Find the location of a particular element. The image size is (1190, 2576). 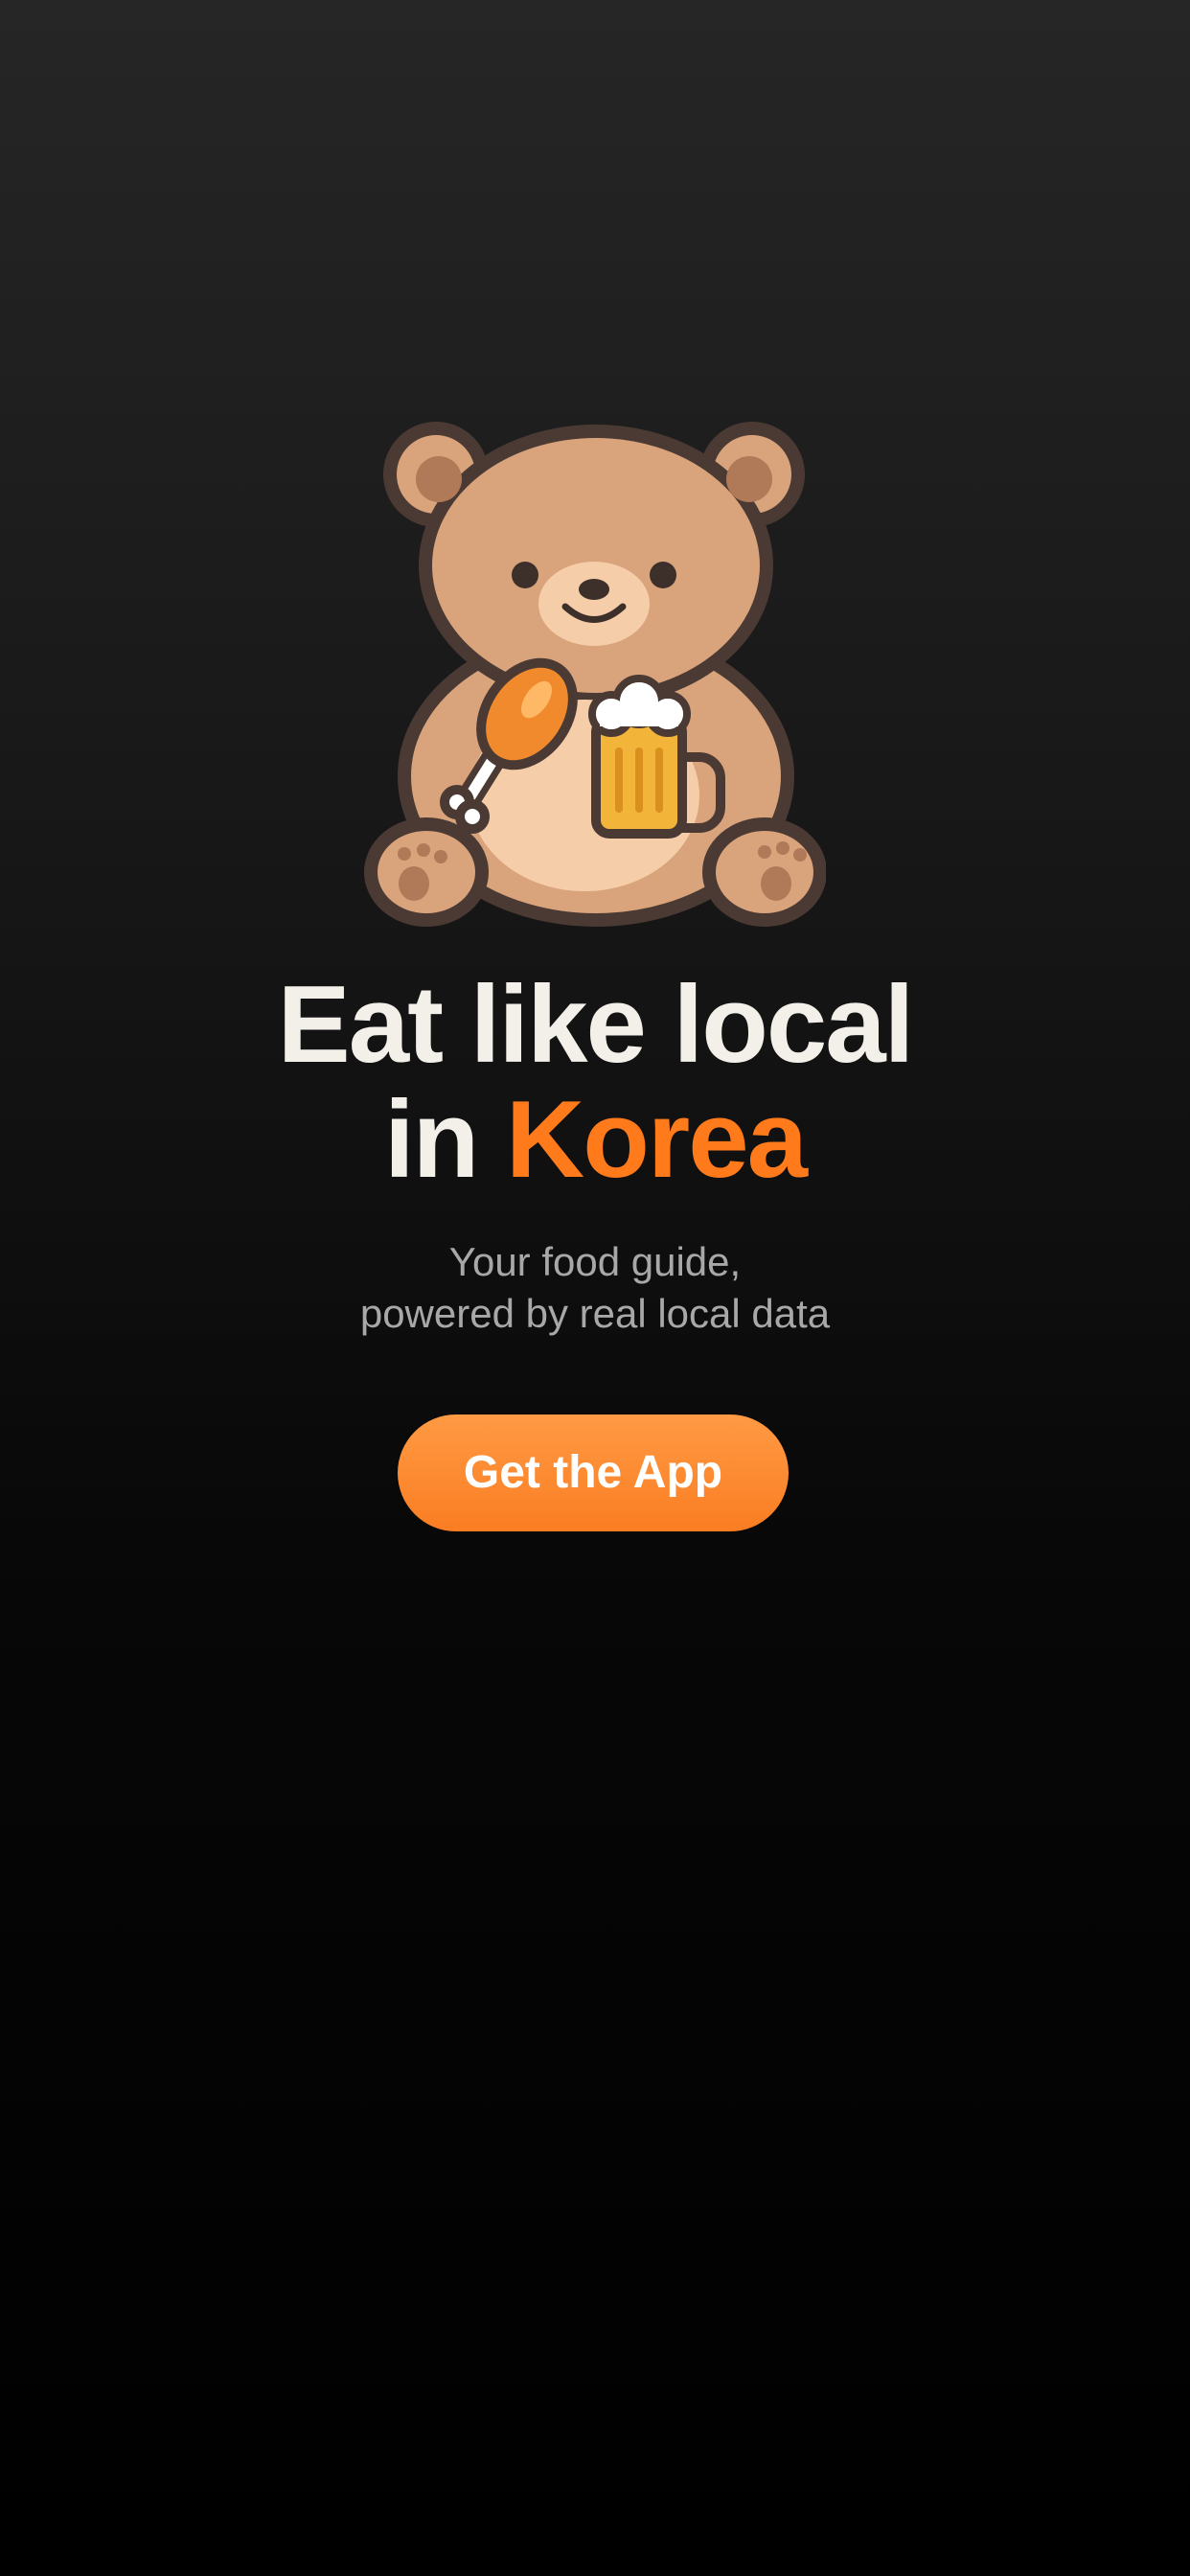

headline-line-2: in Korea is located at coordinates (595, 1140).